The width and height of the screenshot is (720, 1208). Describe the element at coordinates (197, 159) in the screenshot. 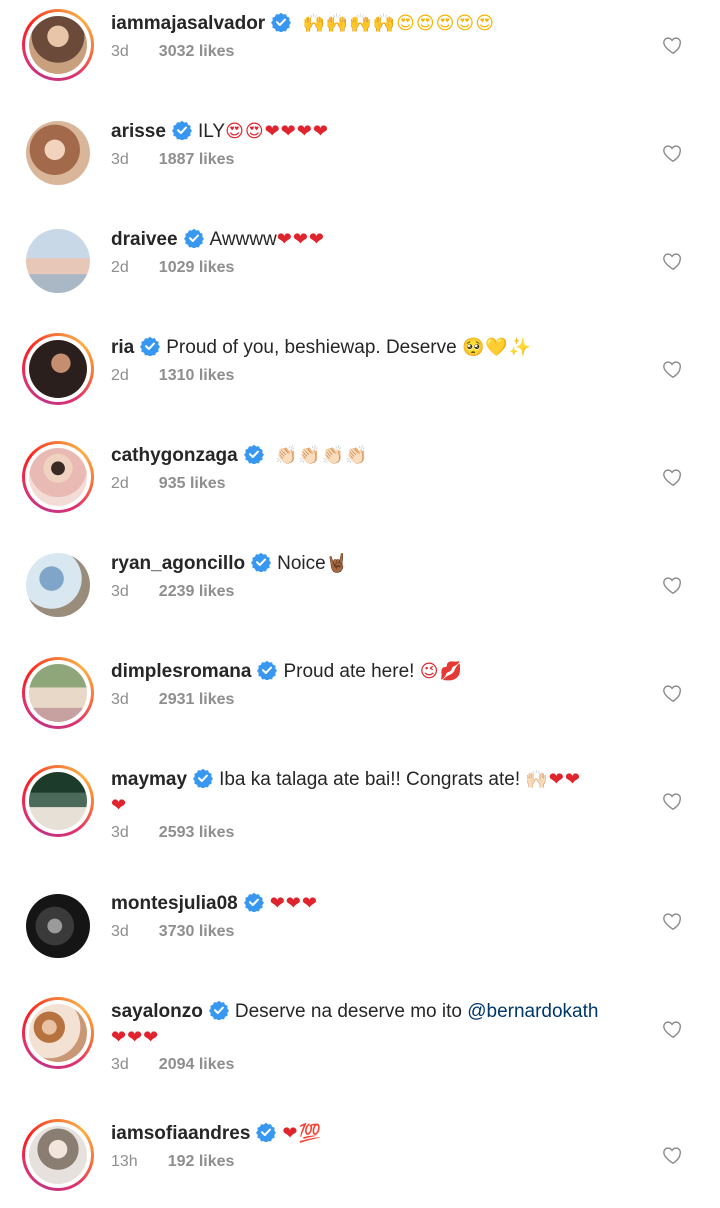

I see `likes-count: 1887 likes` at that location.